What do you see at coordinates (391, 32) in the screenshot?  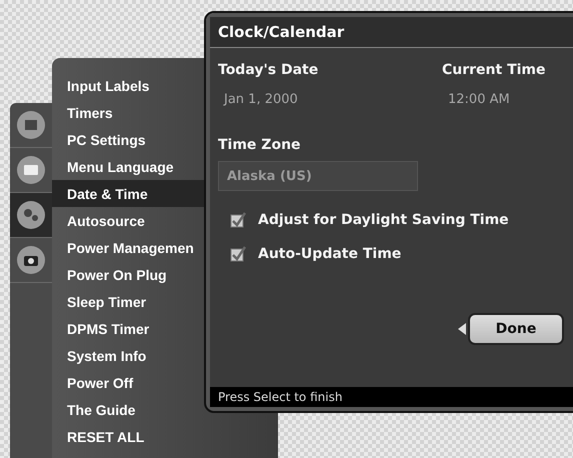 I see `dialog-title: Clock/Calendar` at bounding box center [391, 32].